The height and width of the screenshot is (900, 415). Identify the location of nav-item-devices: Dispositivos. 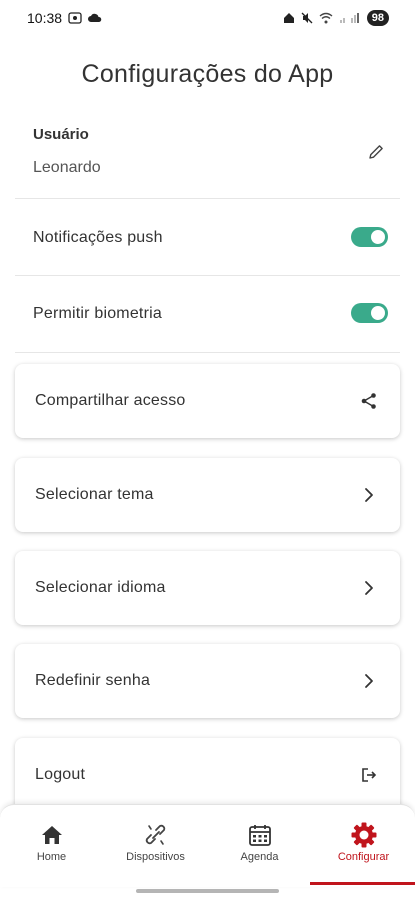
(155, 845).